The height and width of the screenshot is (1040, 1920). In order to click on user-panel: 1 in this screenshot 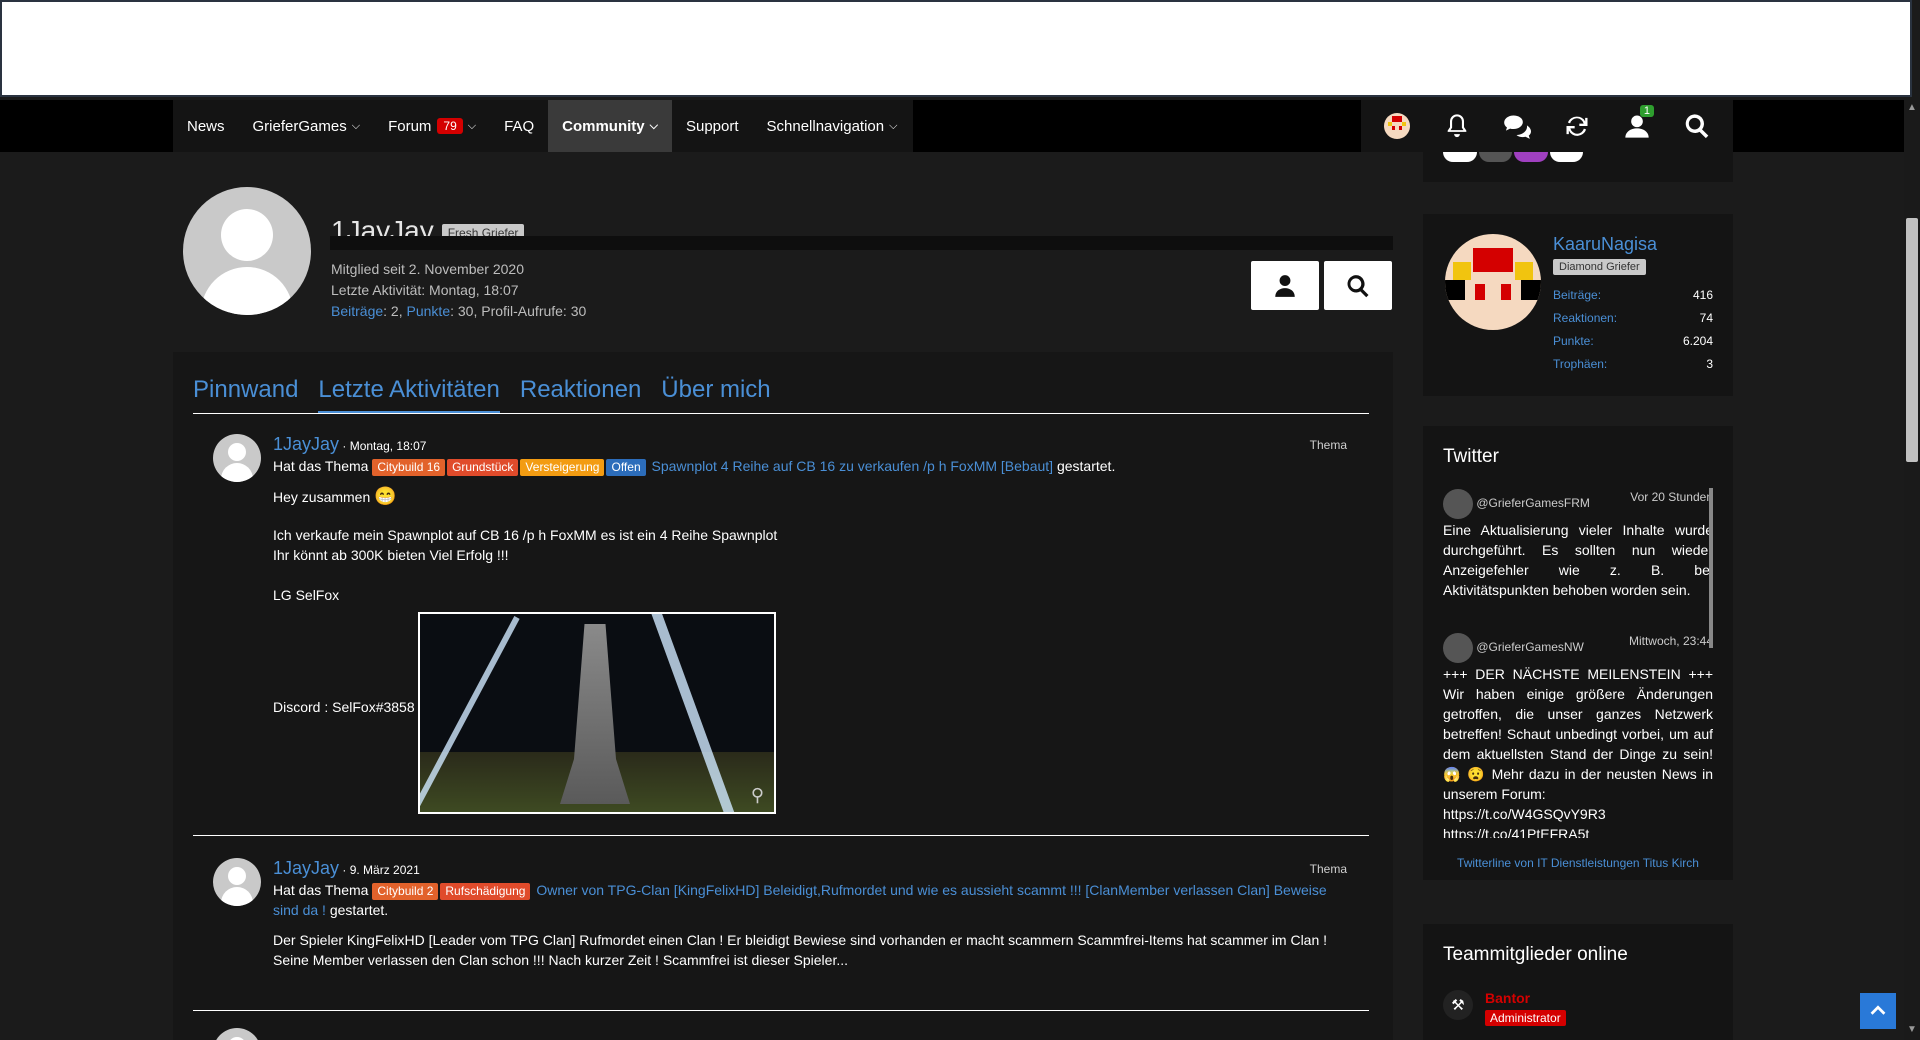, I will do `click(1547, 126)`.